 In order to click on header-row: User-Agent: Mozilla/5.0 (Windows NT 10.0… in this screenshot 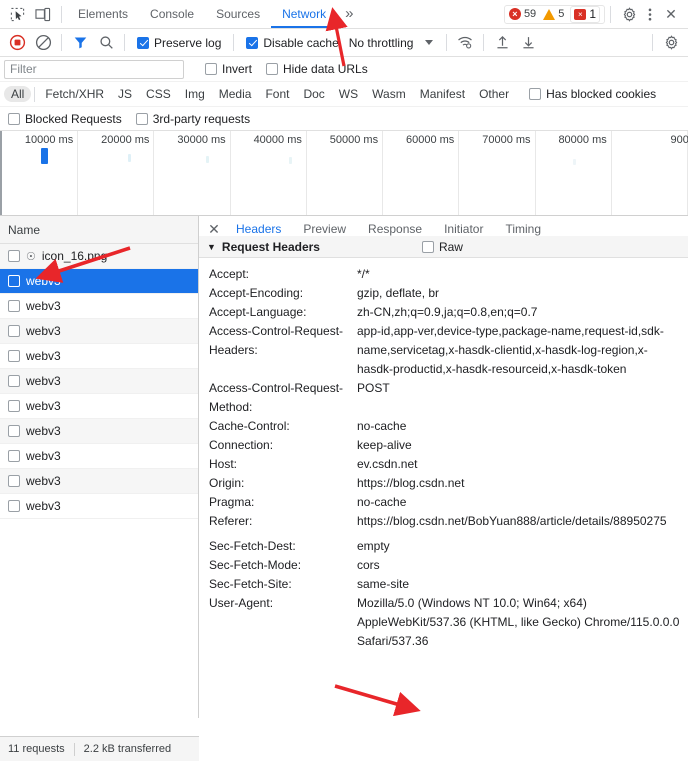, I will do `click(443, 622)`.